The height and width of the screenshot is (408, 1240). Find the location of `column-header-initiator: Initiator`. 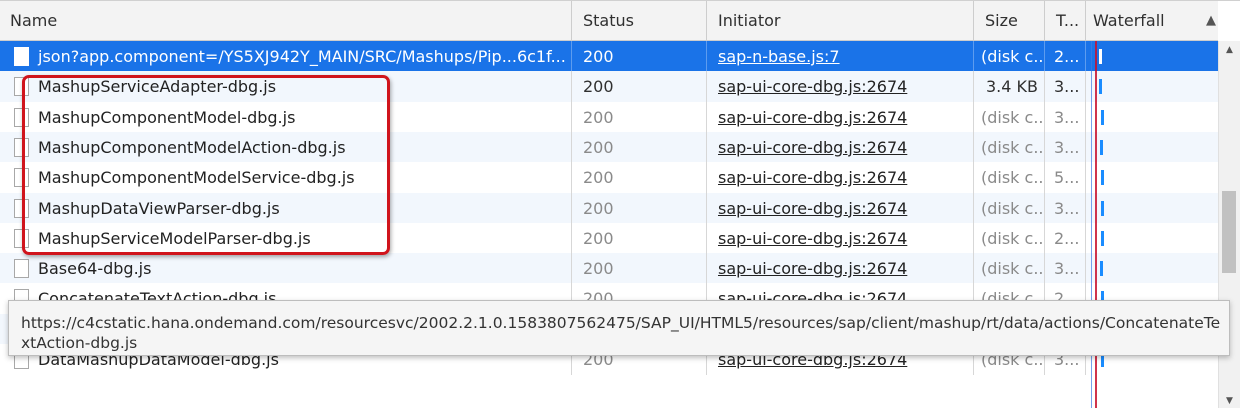

column-header-initiator: Initiator is located at coordinates (841, 20).